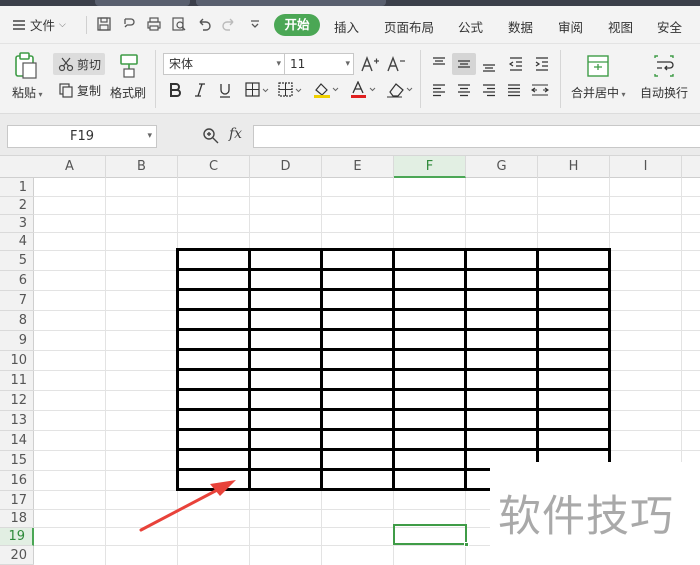 This screenshot has width=700, height=565. I want to click on align-center-icon, so click(464, 90).